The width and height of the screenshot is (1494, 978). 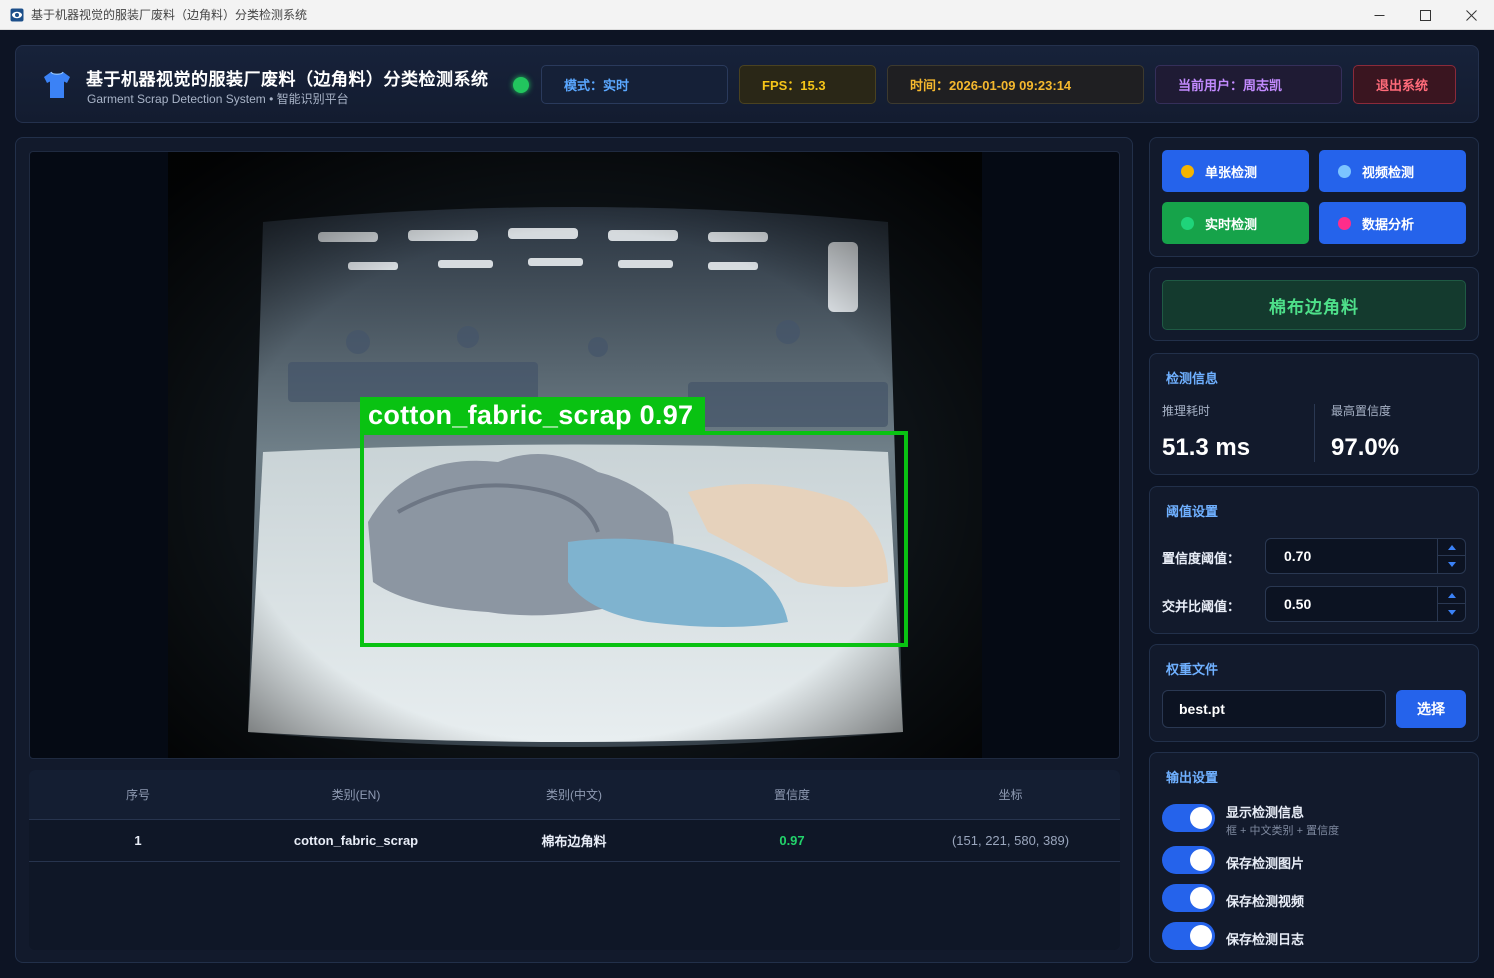 I want to click on class-card: 棉布边角料, so click(x=1314, y=304).